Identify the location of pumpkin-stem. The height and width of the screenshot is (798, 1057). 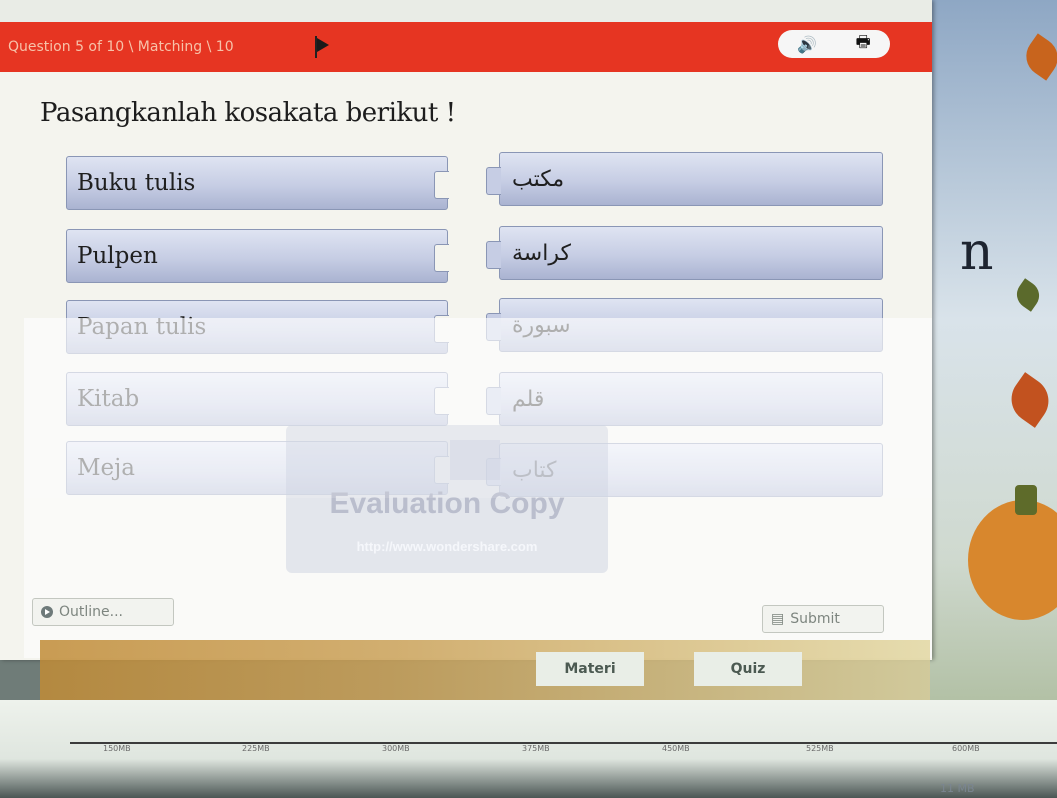
(1026, 500).